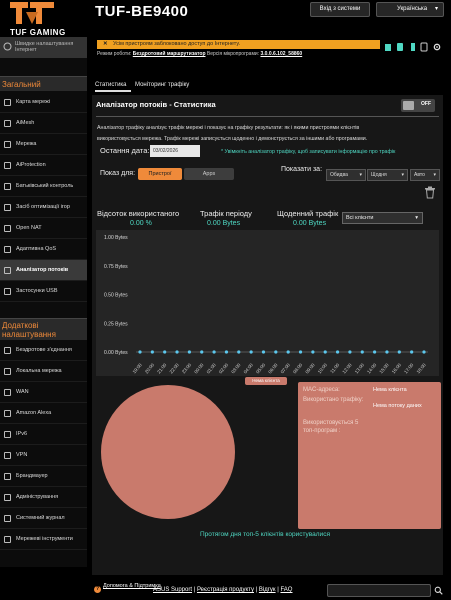  What do you see at coordinates (33, 102) in the screenshot?
I see `sidebar-item-label: Карта мережі` at bounding box center [33, 102].